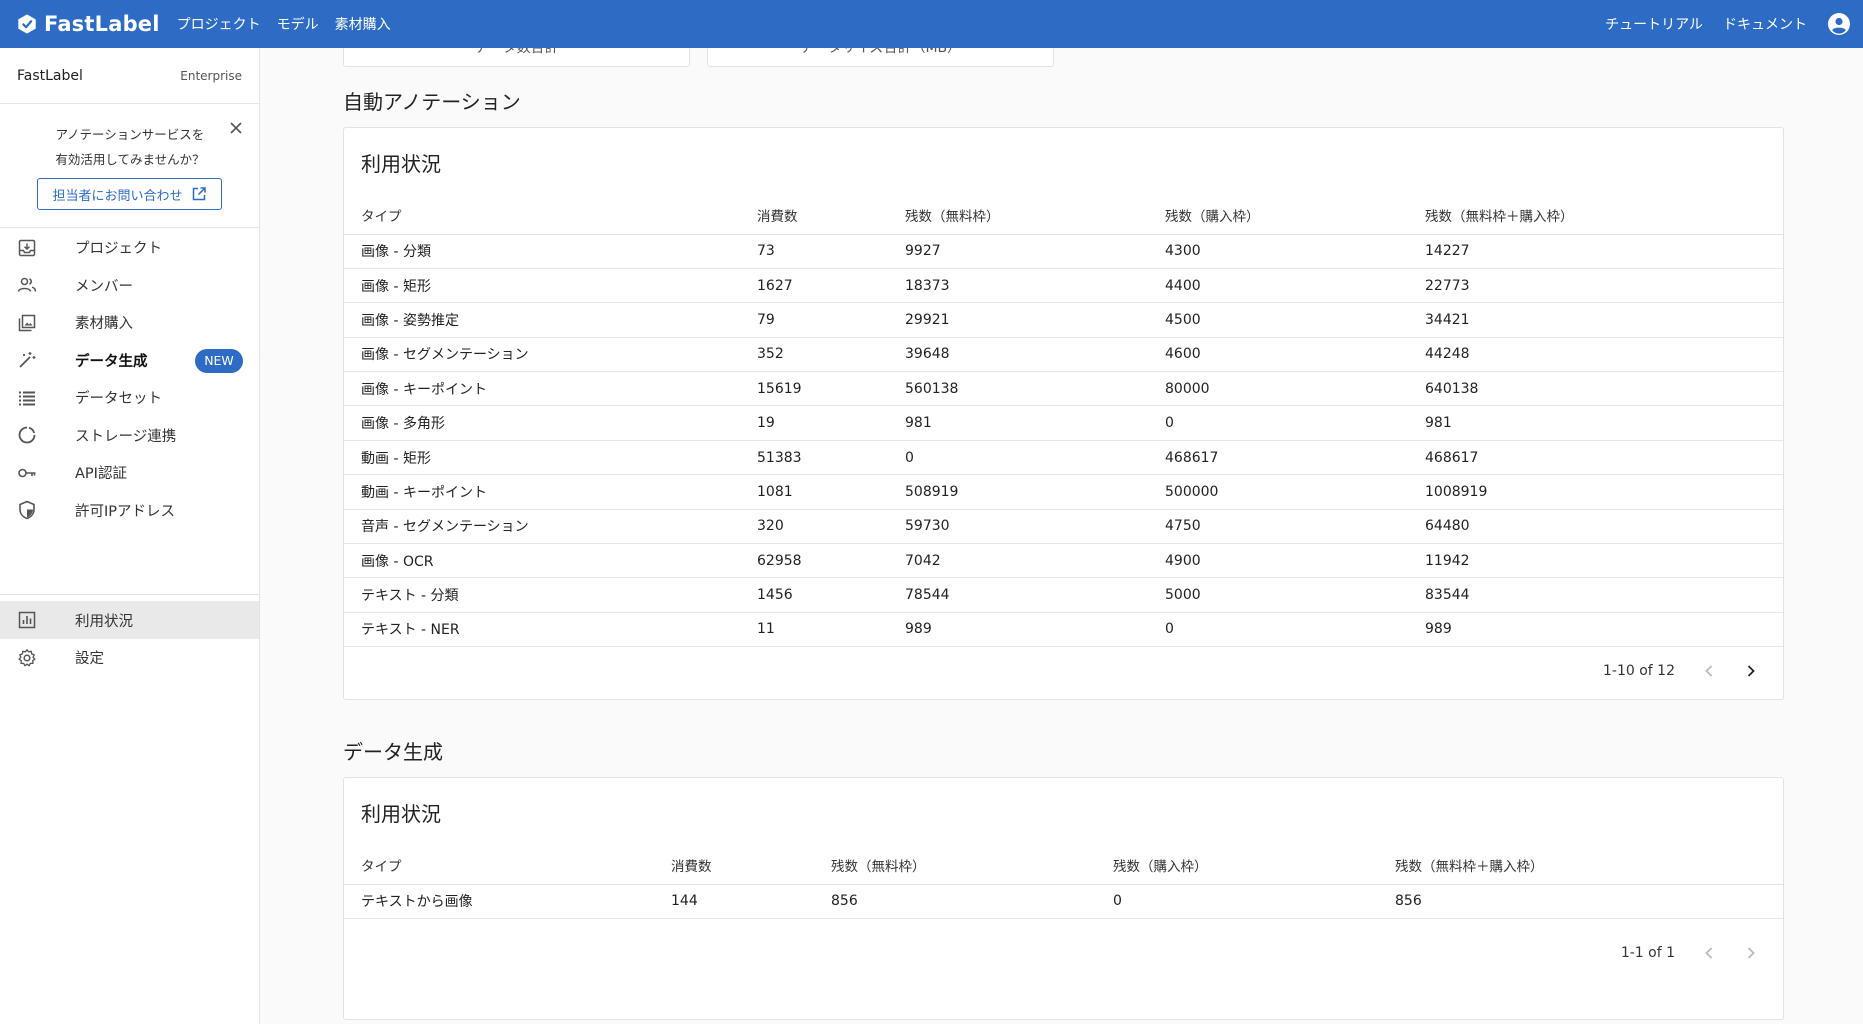 The height and width of the screenshot is (1024, 1863). What do you see at coordinates (1604, 630) in the screenshot?
I see `table-cell: 989` at bounding box center [1604, 630].